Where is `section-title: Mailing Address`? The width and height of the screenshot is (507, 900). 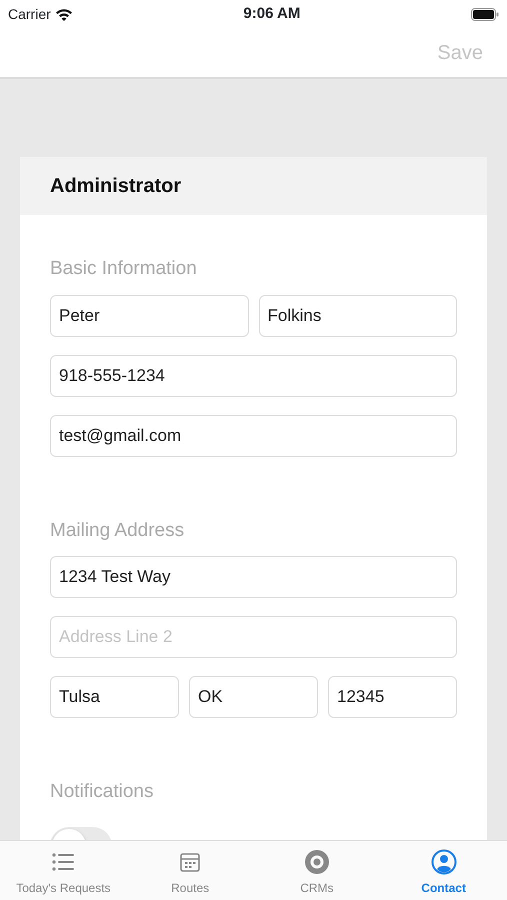 section-title: Mailing Address is located at coordinates (117, 530).